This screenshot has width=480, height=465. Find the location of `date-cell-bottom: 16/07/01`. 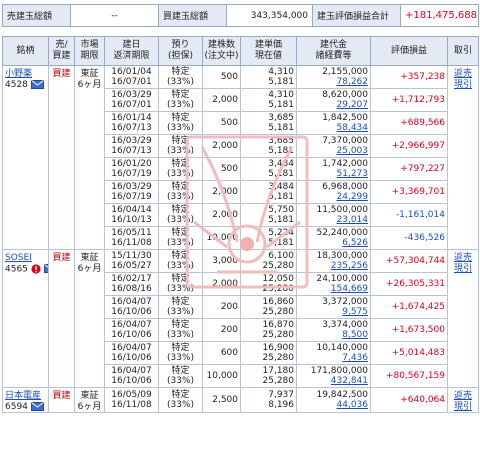

date-cell-bottom: 16/07/01 is located at coordinates (131, 105).